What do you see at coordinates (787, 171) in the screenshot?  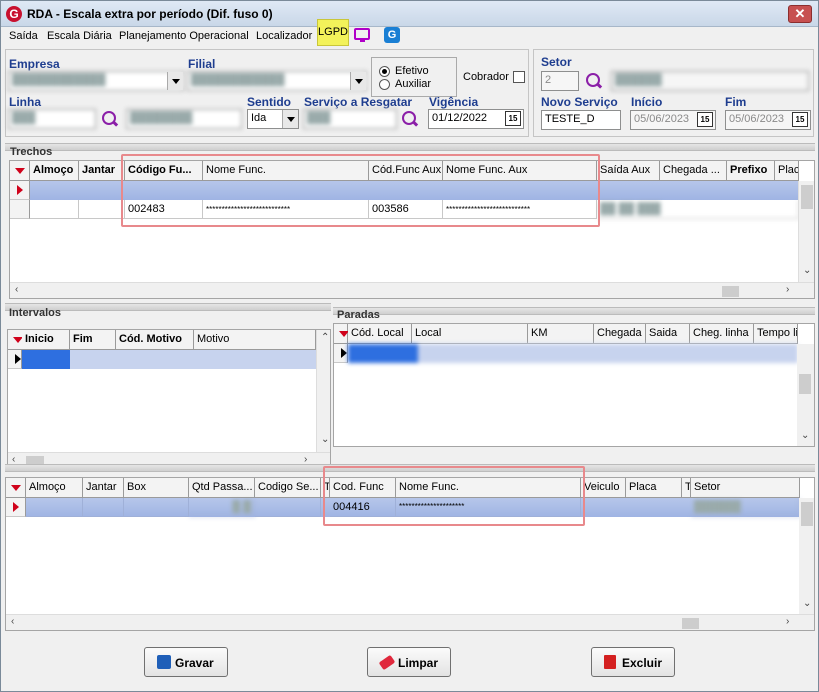 I see `col-placa: Plac` at bounding box center [787, 171].